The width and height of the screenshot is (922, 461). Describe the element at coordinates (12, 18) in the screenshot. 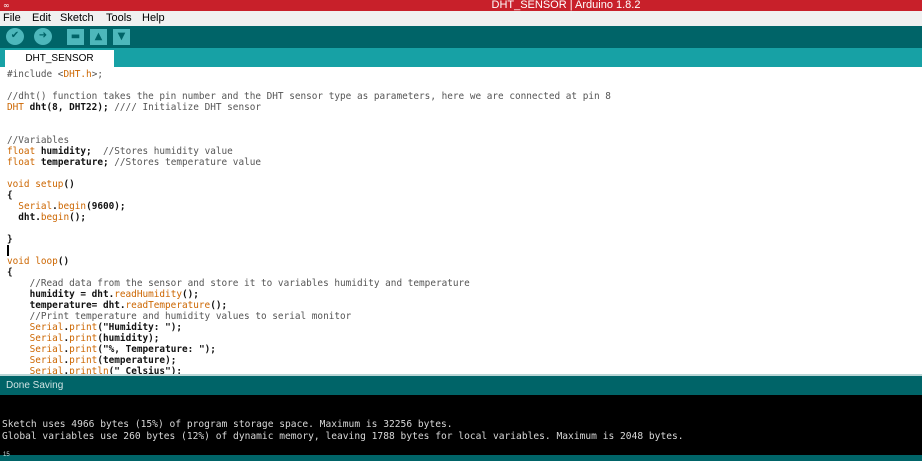

I see `menu-file: File` at that location.